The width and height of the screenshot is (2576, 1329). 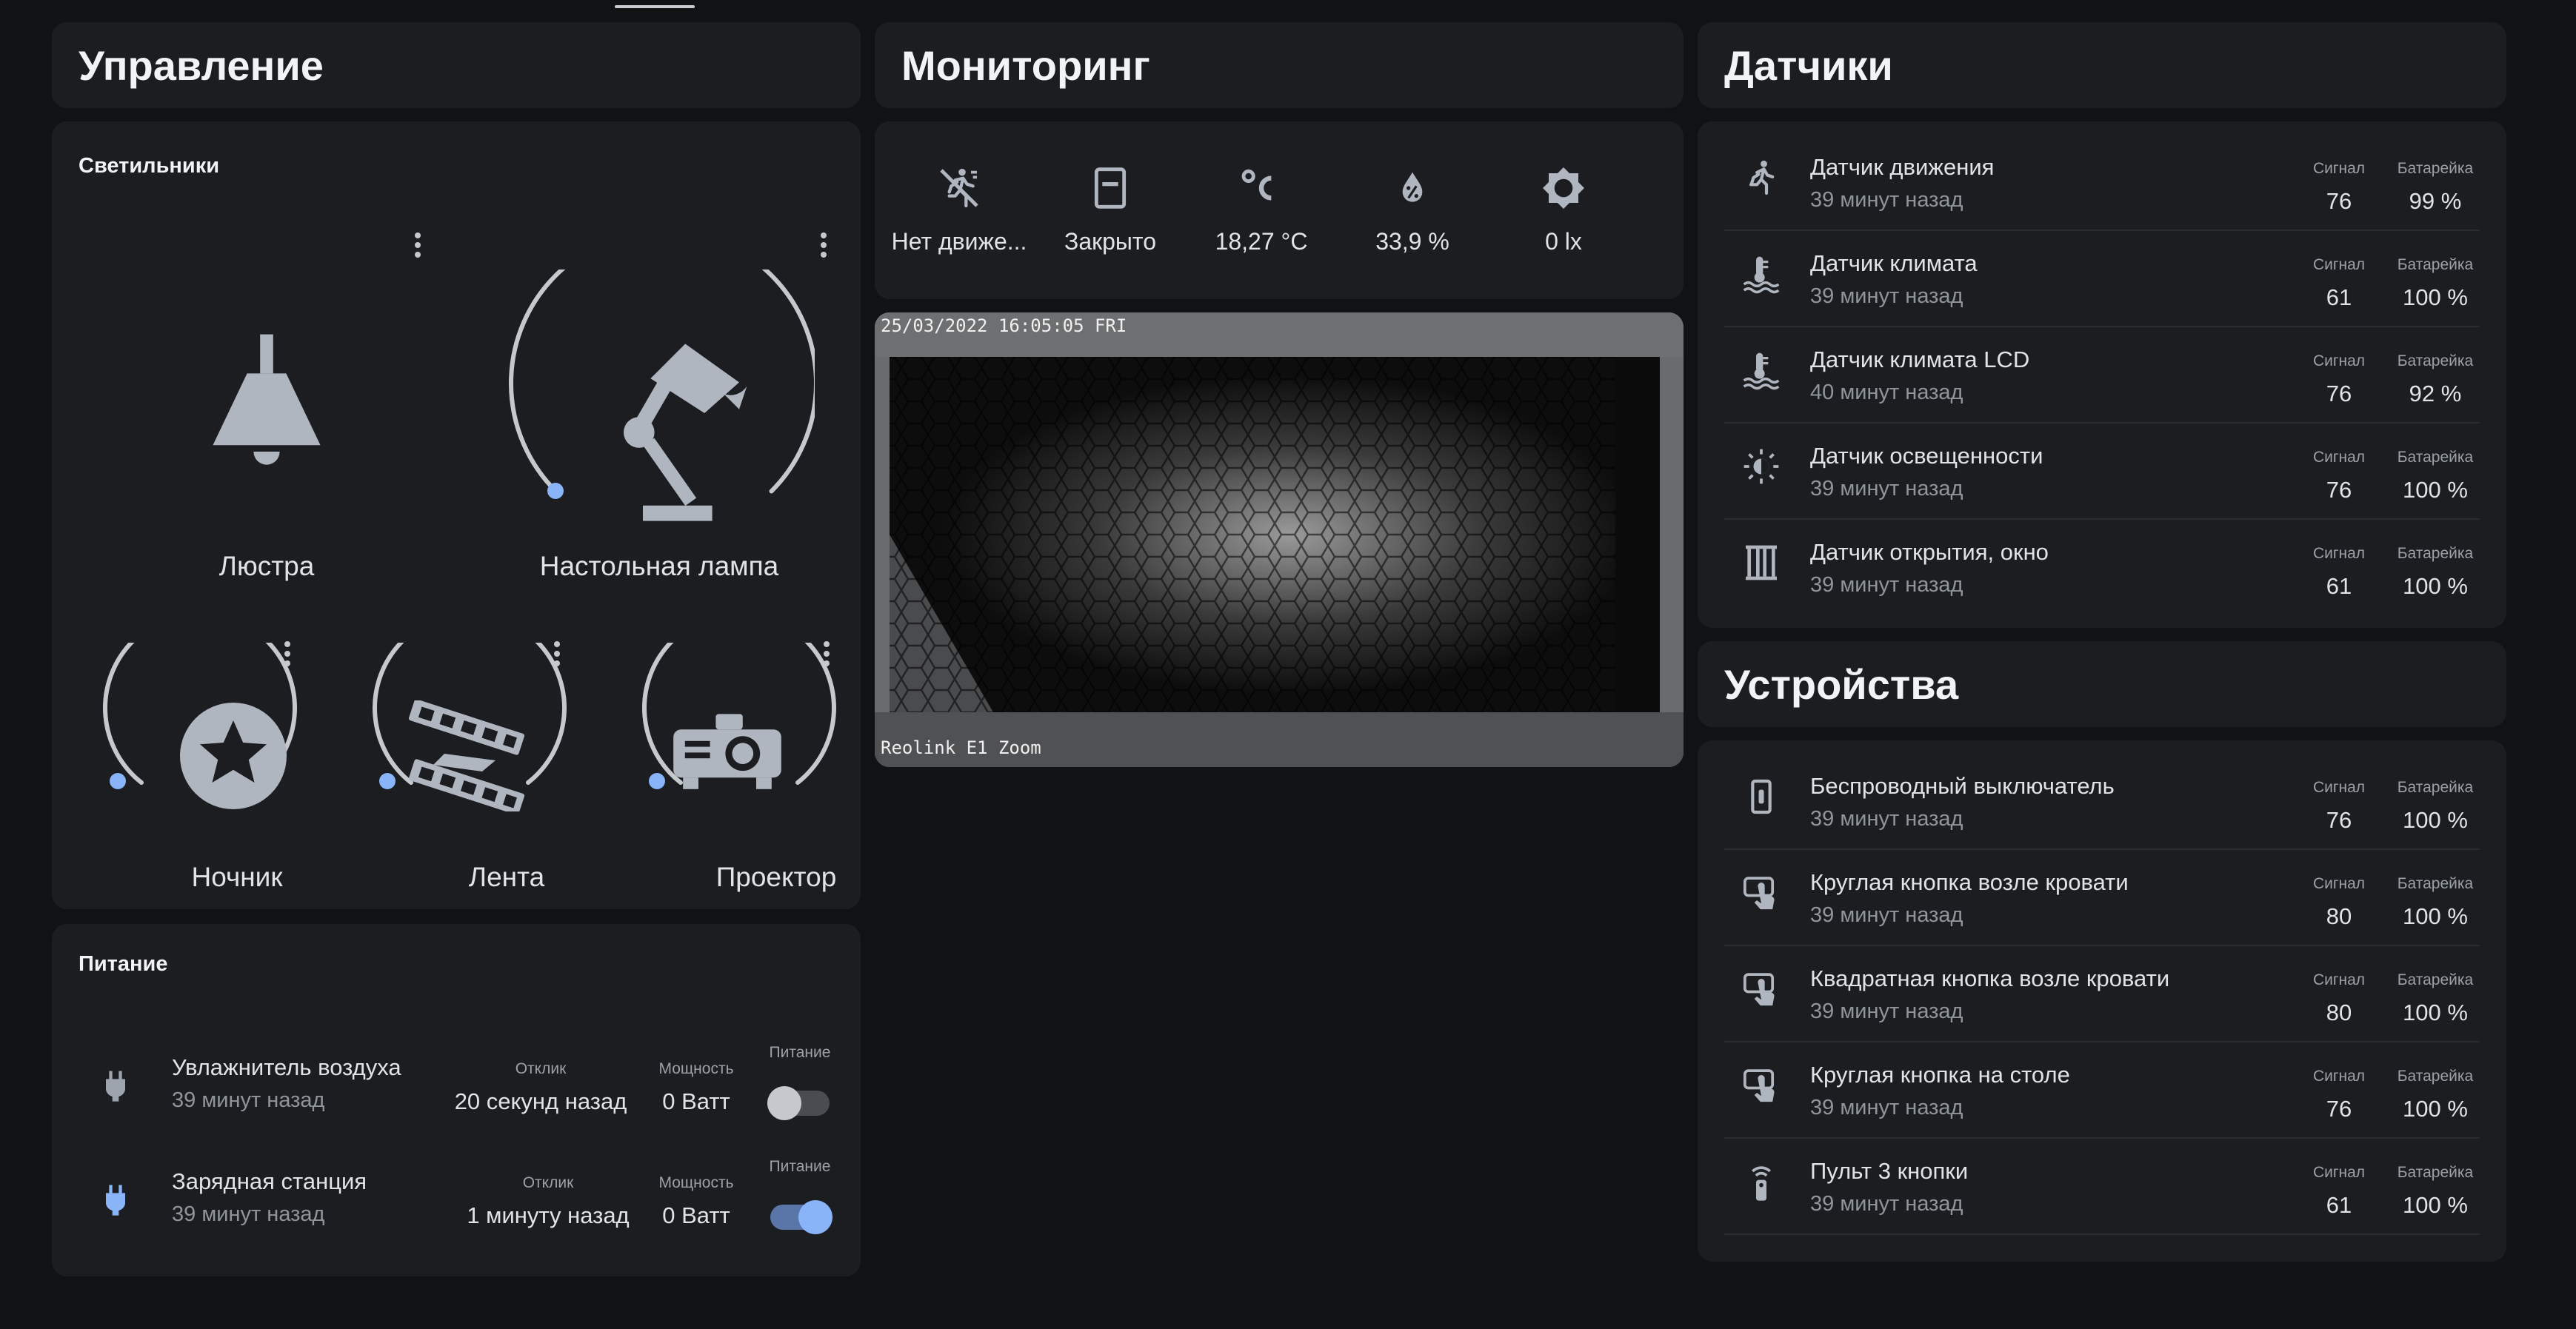 I want to click on lights-title: Светильники, so click(x=149, y=166).